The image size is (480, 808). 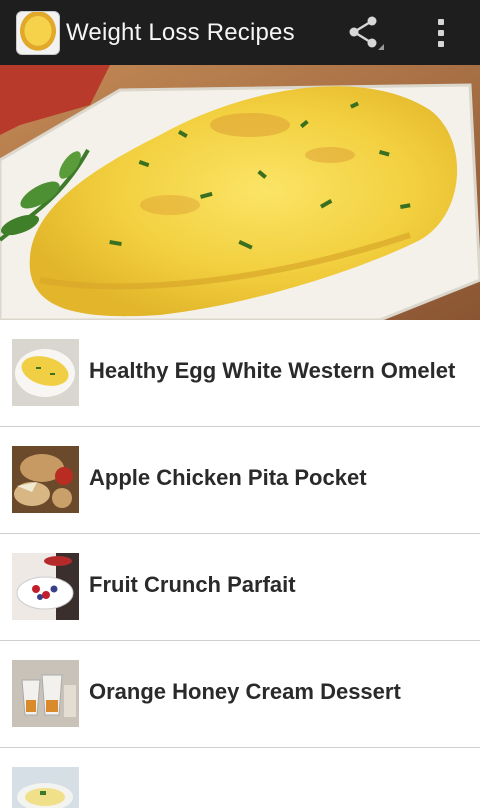 I want to click on list-item, so click(x=240, y=778).